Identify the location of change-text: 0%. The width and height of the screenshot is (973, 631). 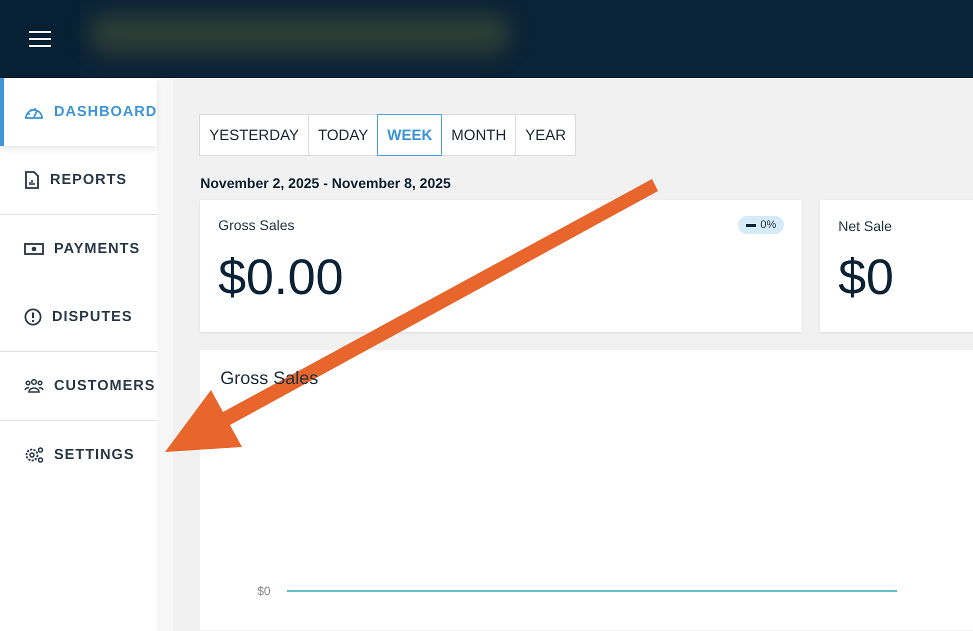
(768, 225).